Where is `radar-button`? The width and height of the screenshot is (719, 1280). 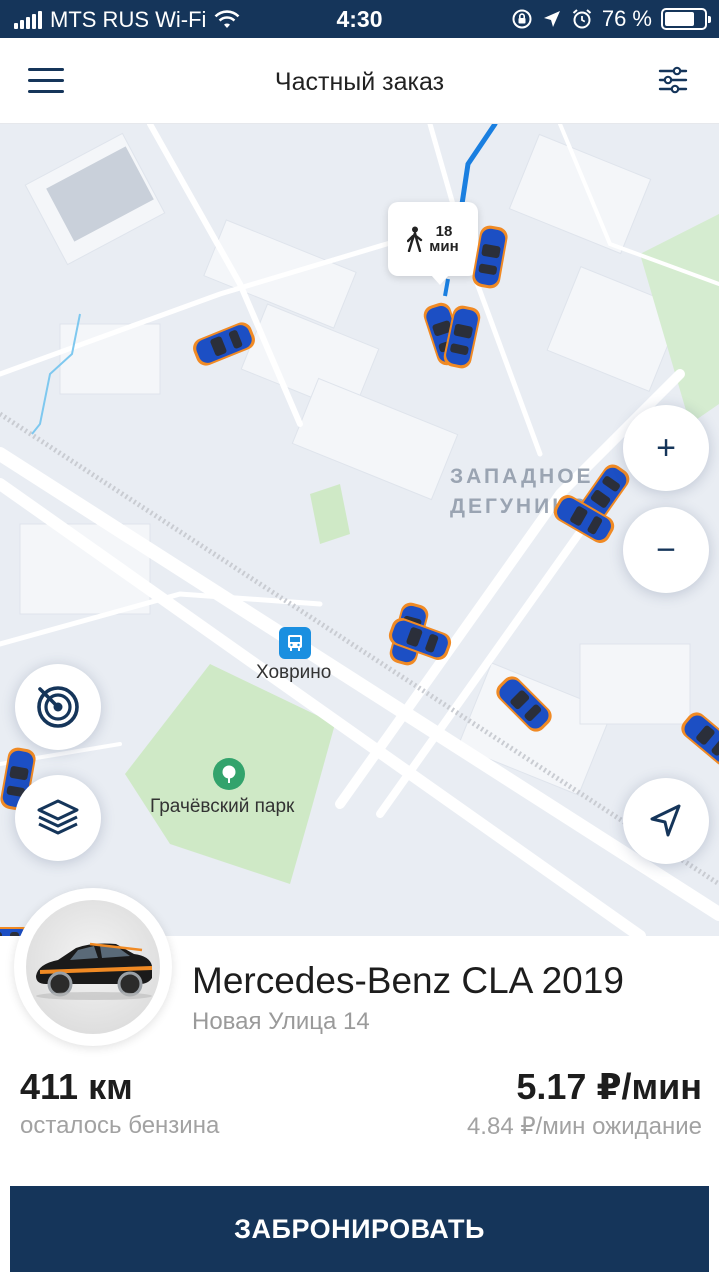 radar-button is located at coordinates (58, 707).